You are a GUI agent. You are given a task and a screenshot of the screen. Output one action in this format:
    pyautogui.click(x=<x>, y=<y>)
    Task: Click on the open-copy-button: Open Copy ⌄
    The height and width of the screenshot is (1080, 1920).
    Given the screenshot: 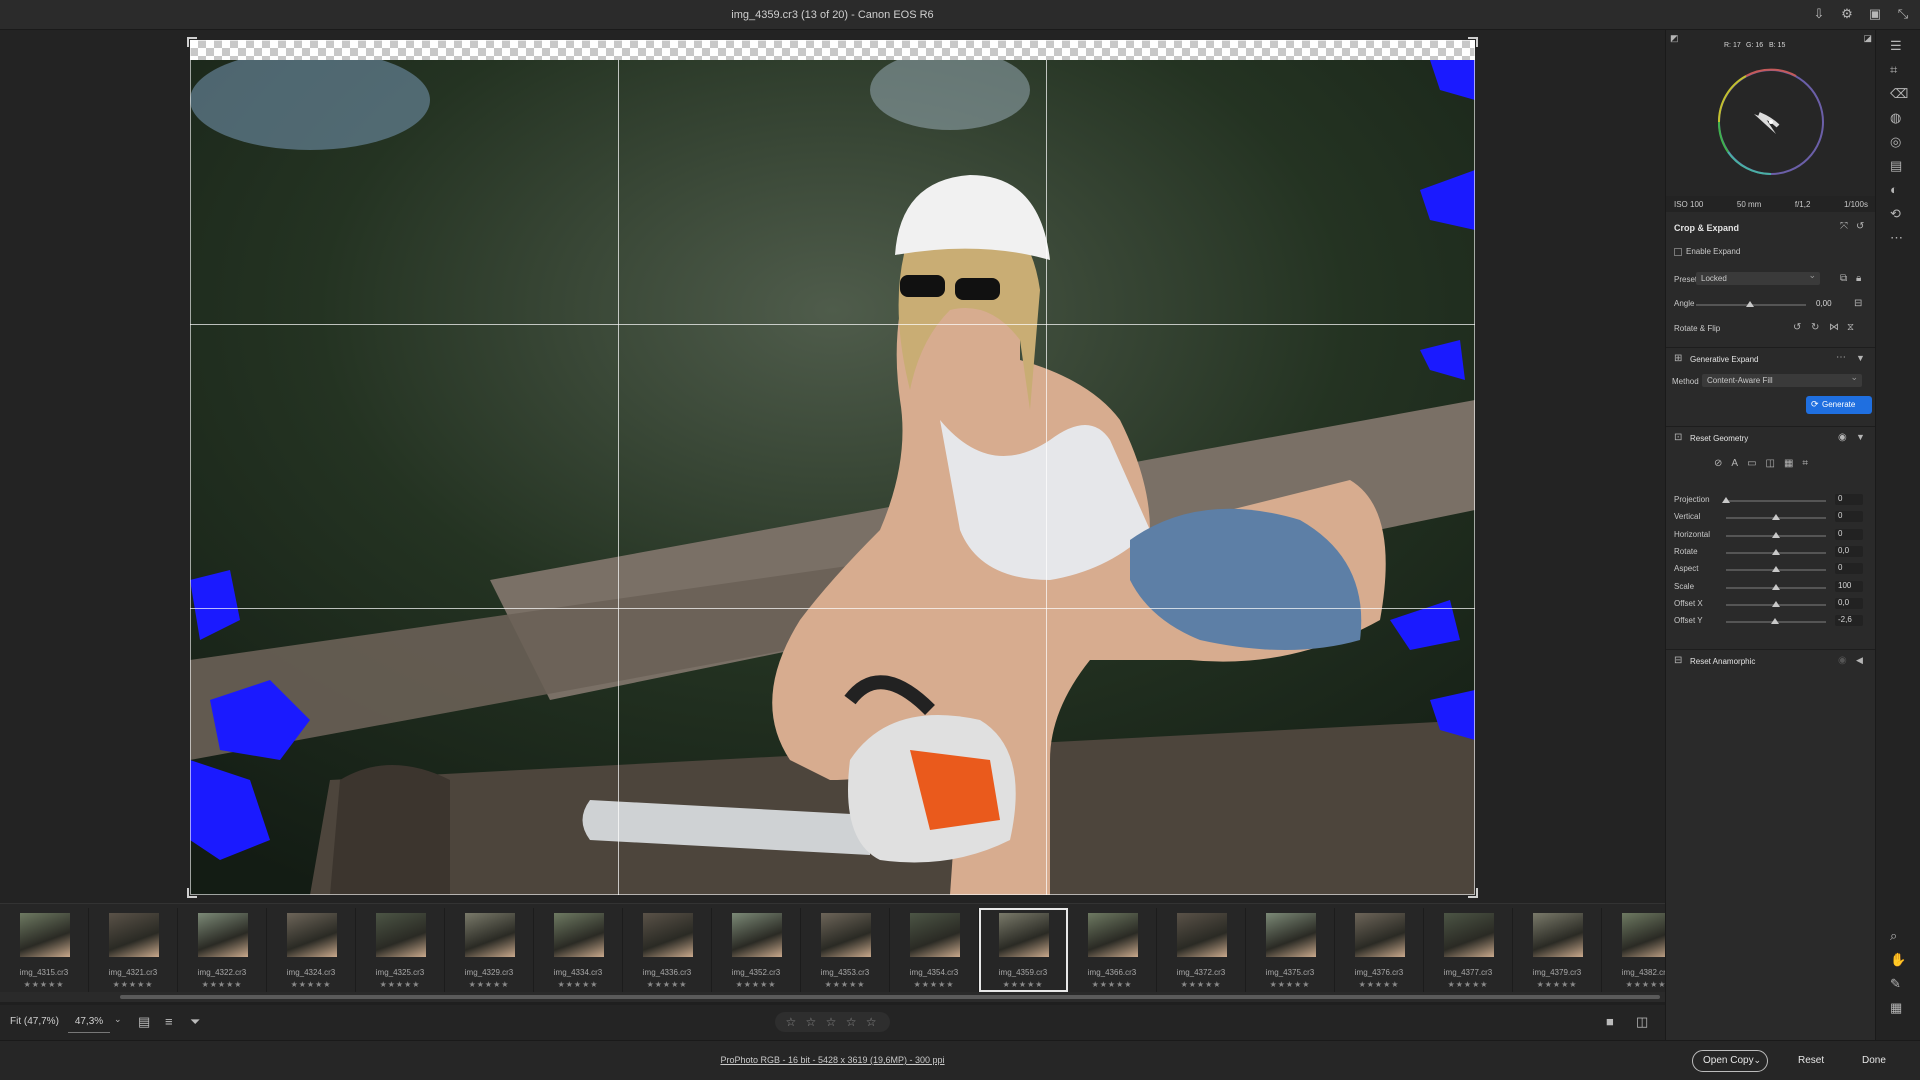 What is the action you would take?
    pyautogui.click(x=1730, y=1061)
    